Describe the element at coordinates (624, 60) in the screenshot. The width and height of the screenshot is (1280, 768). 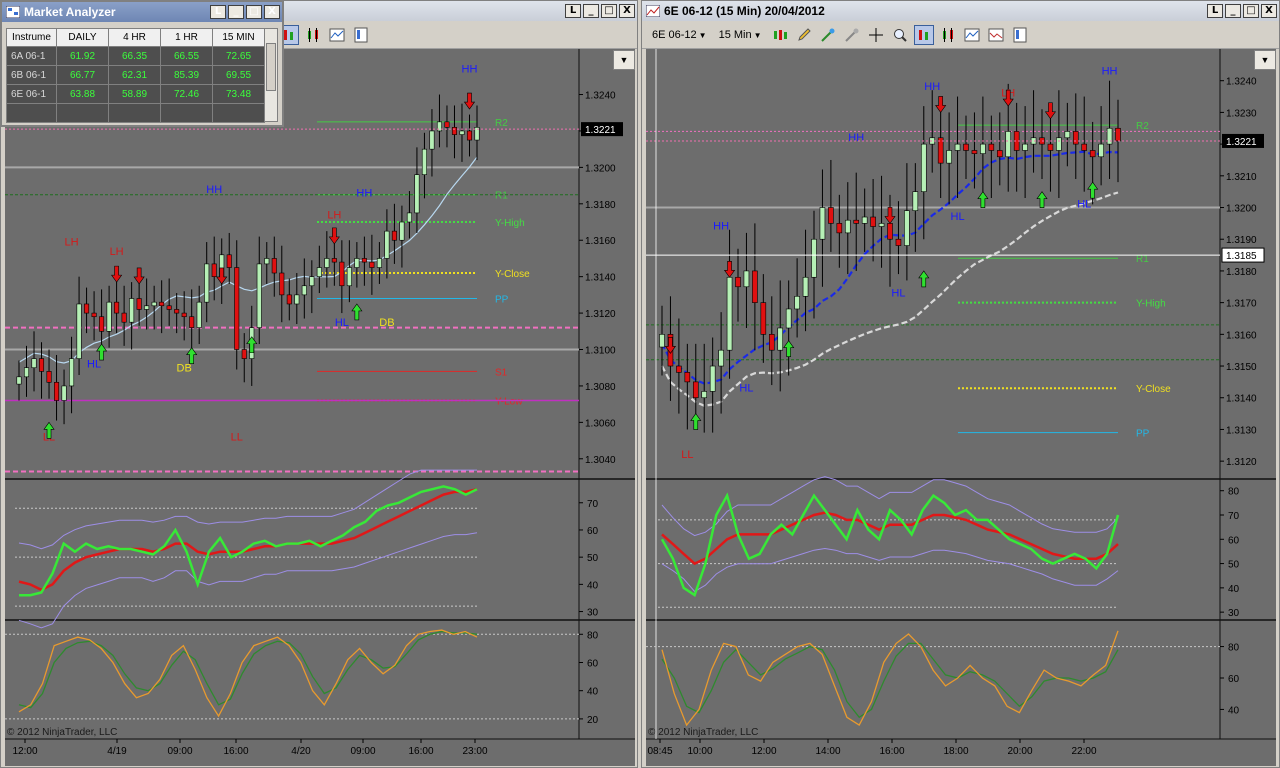
I see `left-scroll-dropdown: ▼` at that location.